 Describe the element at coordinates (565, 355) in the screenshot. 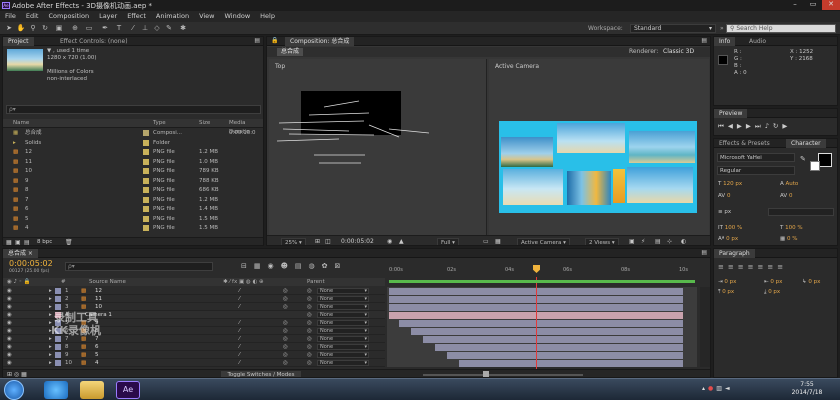

I see `layer-duration-bar` at that location.